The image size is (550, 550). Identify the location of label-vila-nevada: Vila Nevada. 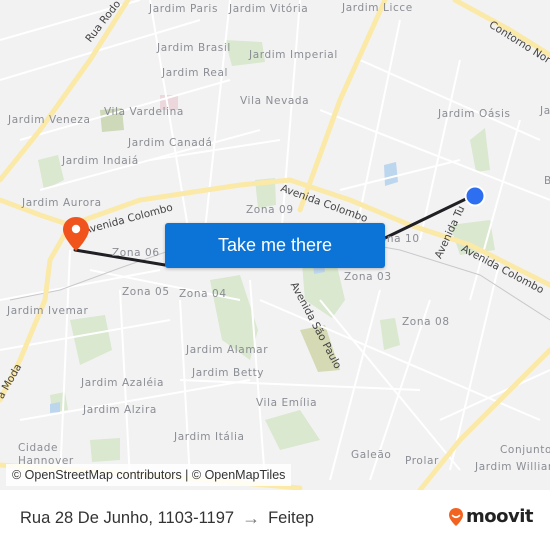
(275, 101).